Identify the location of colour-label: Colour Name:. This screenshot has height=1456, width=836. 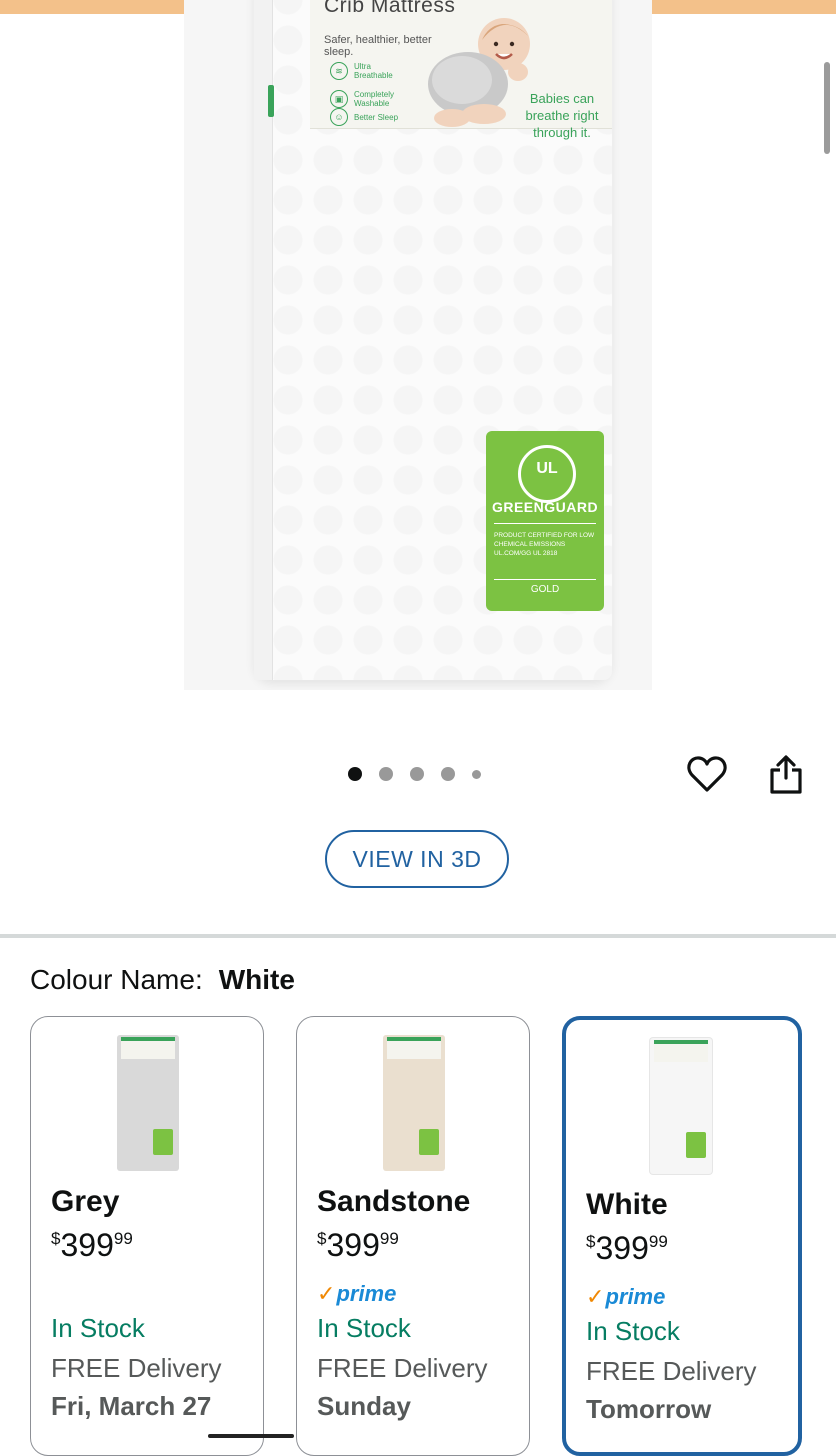
(116, 979).